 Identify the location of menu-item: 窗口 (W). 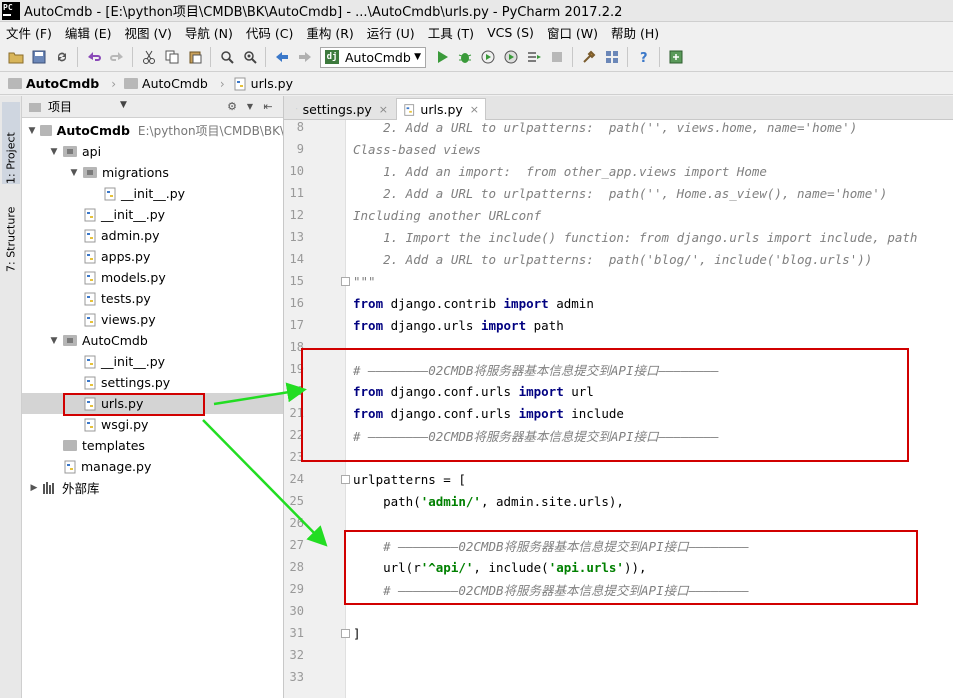
(572, 32).